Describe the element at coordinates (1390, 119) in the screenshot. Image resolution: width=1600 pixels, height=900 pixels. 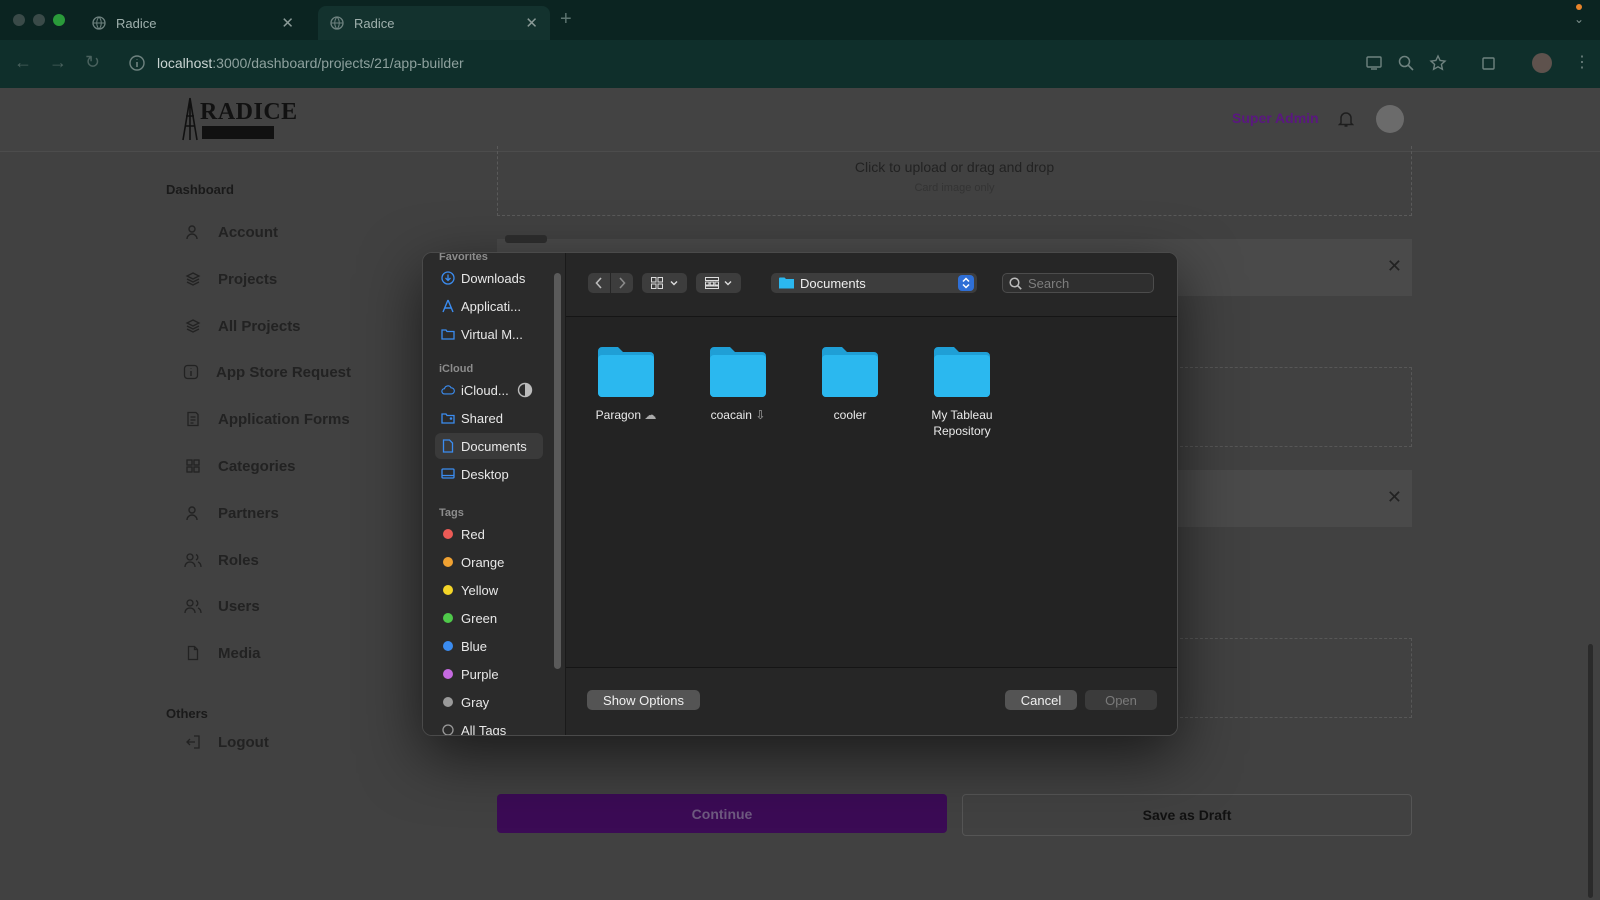
I see `avatar` at that location.